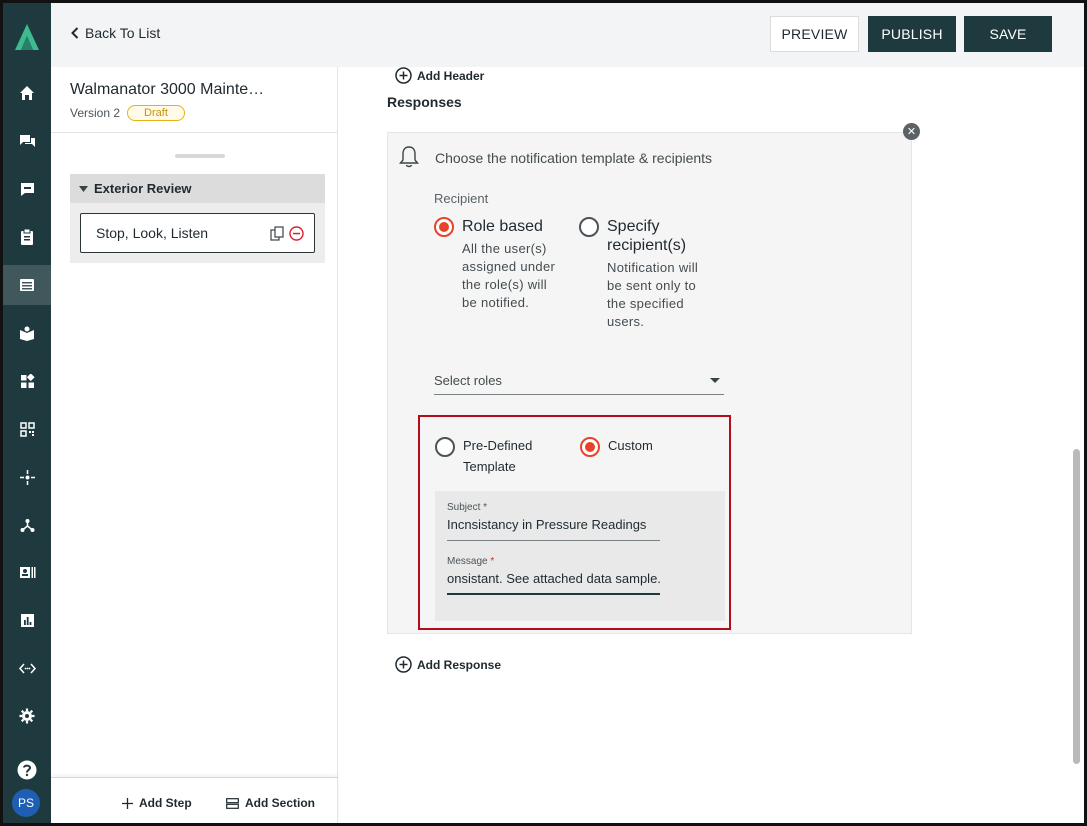 Image resolution: width=1087 pixels, height=826 pixels. What do you see at coordinates (445, 447) in the screenshot?
I see `predefined-template-radio` at bounding box center [445, 447].